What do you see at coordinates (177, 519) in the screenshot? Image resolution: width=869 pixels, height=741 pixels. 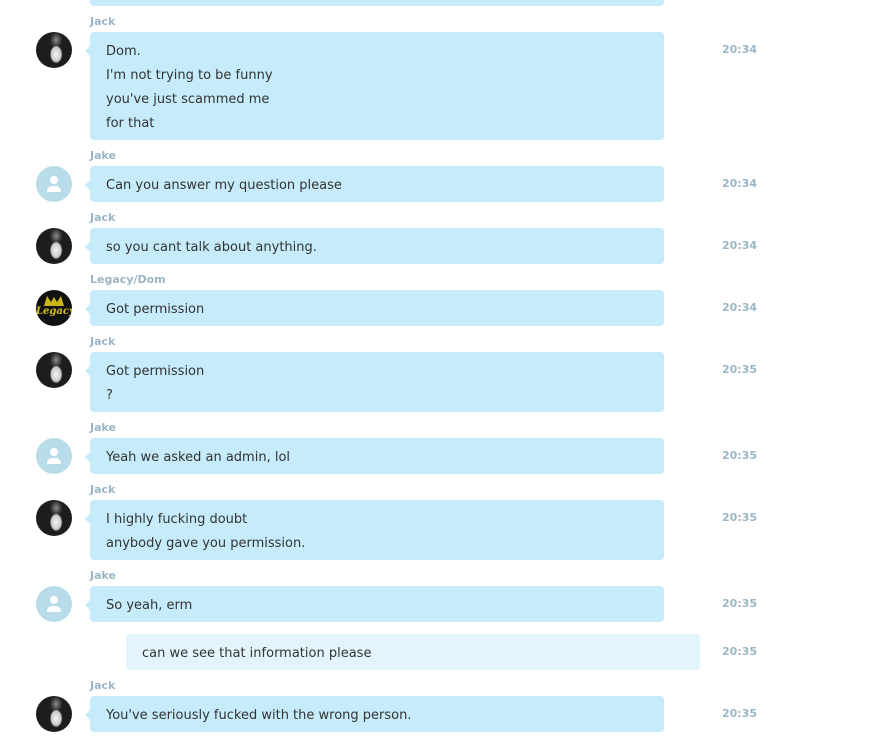 I see `message-text: I highly fucking doubt` at bounding box center [177, 519].